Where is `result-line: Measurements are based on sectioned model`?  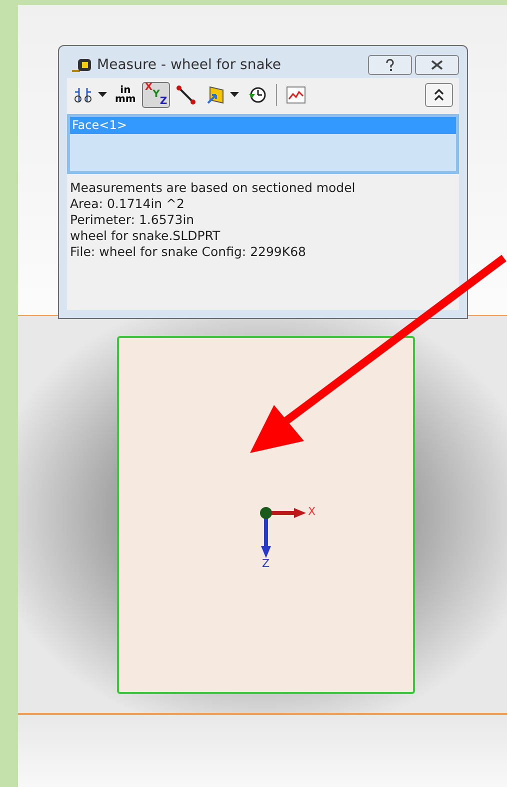
result-line: Measurements are based on sectioned model is located at coordinates (213, 188).